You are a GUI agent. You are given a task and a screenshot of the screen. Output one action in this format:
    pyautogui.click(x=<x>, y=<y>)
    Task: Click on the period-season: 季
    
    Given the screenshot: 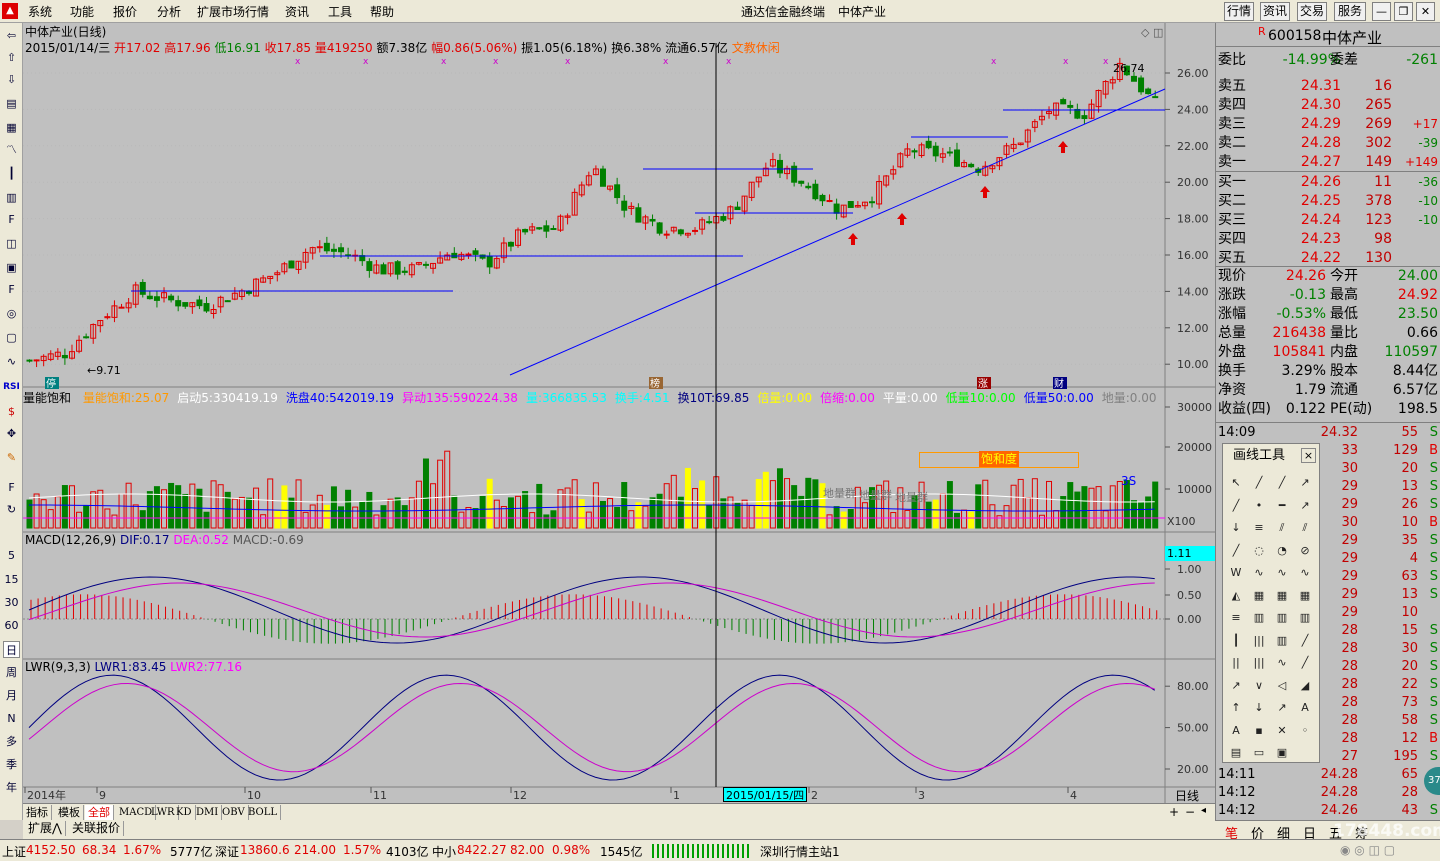 What is the action you would take?
    pyautogui.click(x=11, y=764)
    